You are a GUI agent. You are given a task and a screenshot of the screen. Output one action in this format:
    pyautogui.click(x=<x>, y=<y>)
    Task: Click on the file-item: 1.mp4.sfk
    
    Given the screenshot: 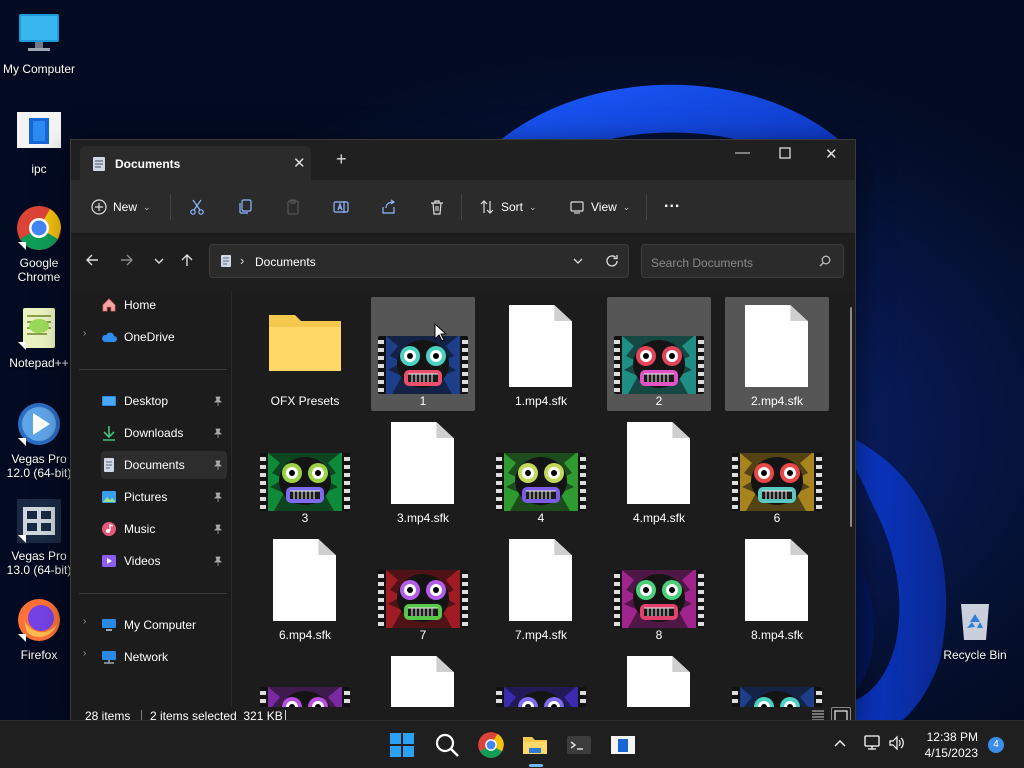 What is the action you would take?
    pyautogui.click(x=541, y=354)
    